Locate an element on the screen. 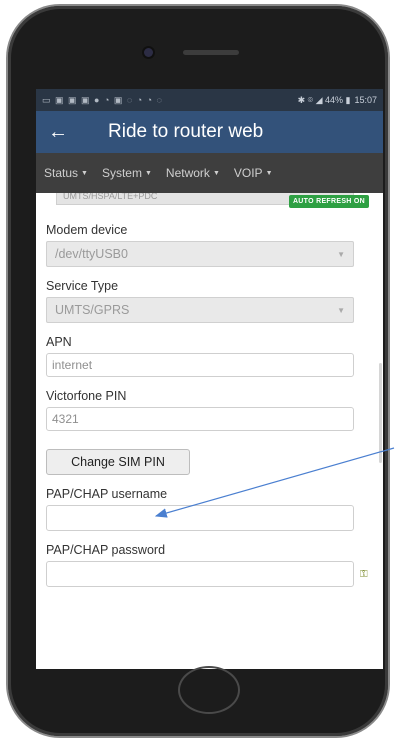 The image size is (395, 740). nav-network: Network ▼ is located at coordinates (193, 173).